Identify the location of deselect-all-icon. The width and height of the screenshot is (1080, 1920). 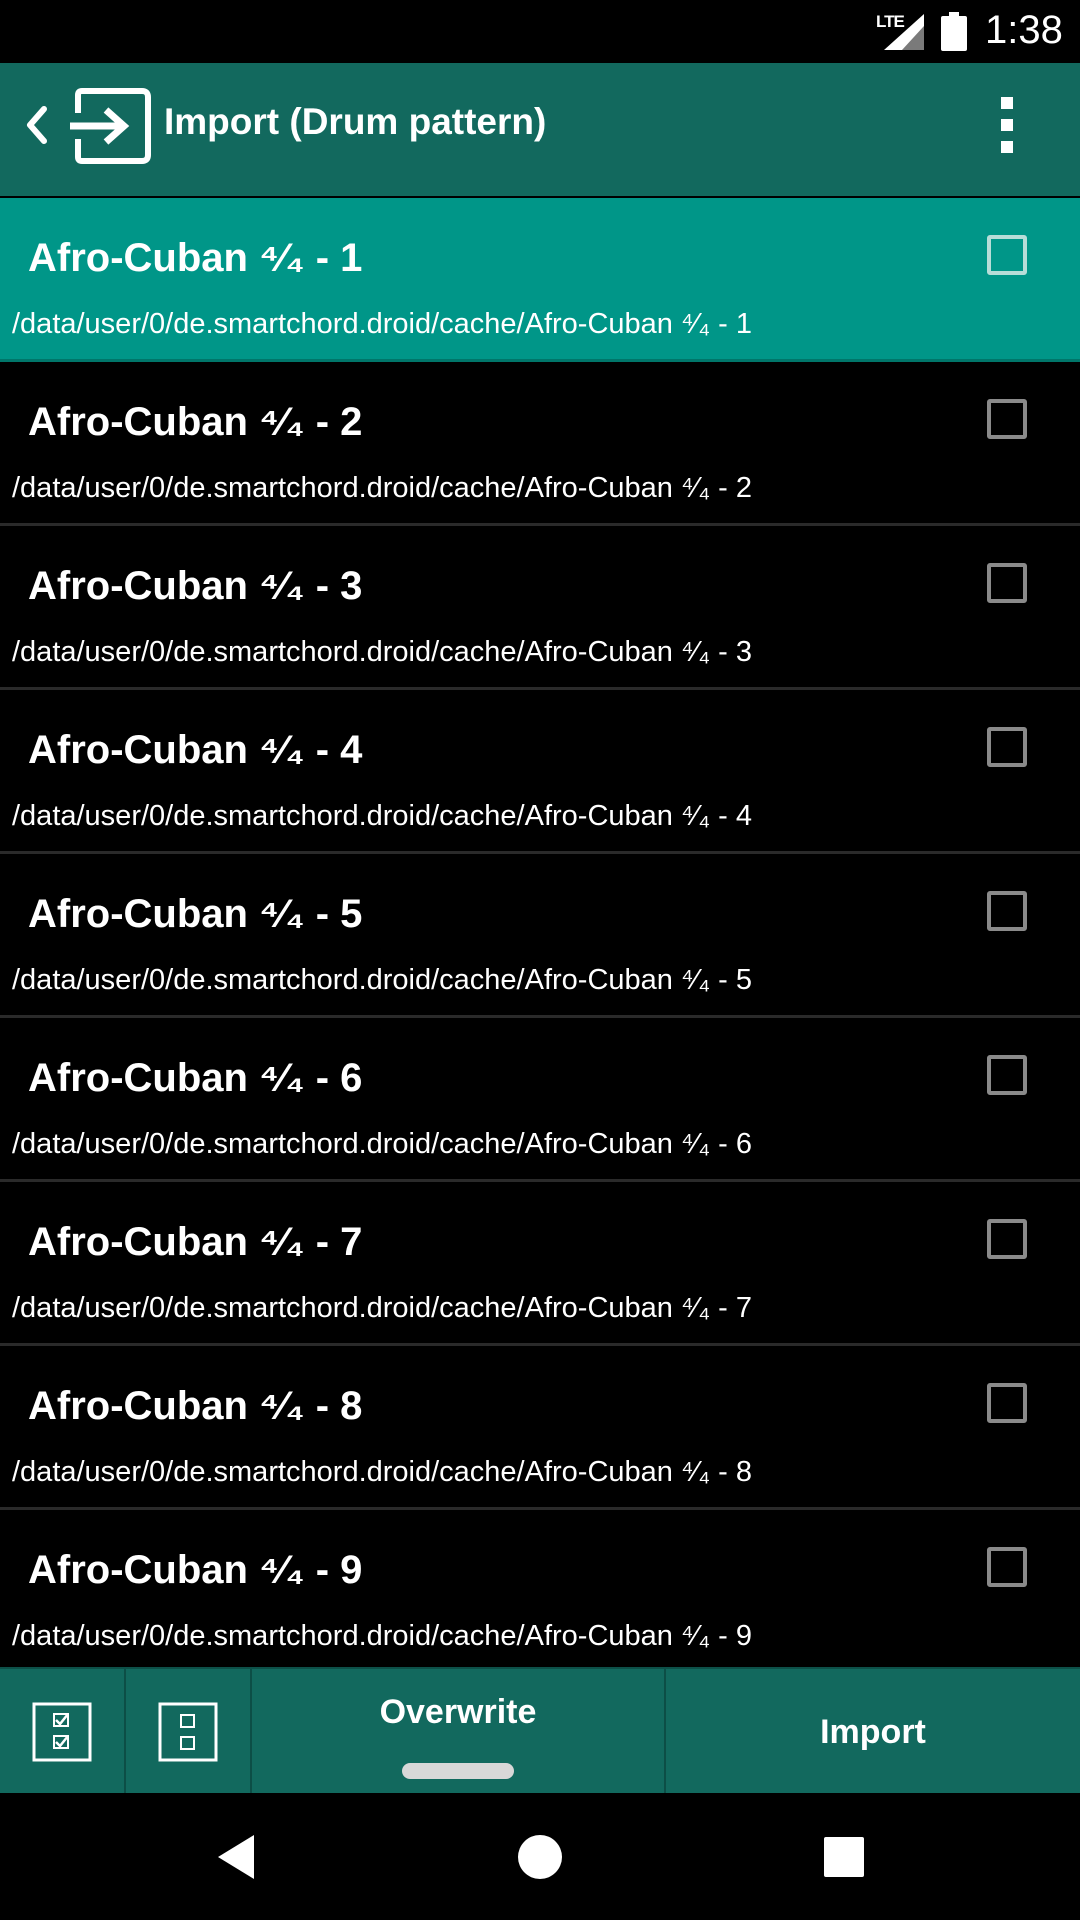
(188, 1732).